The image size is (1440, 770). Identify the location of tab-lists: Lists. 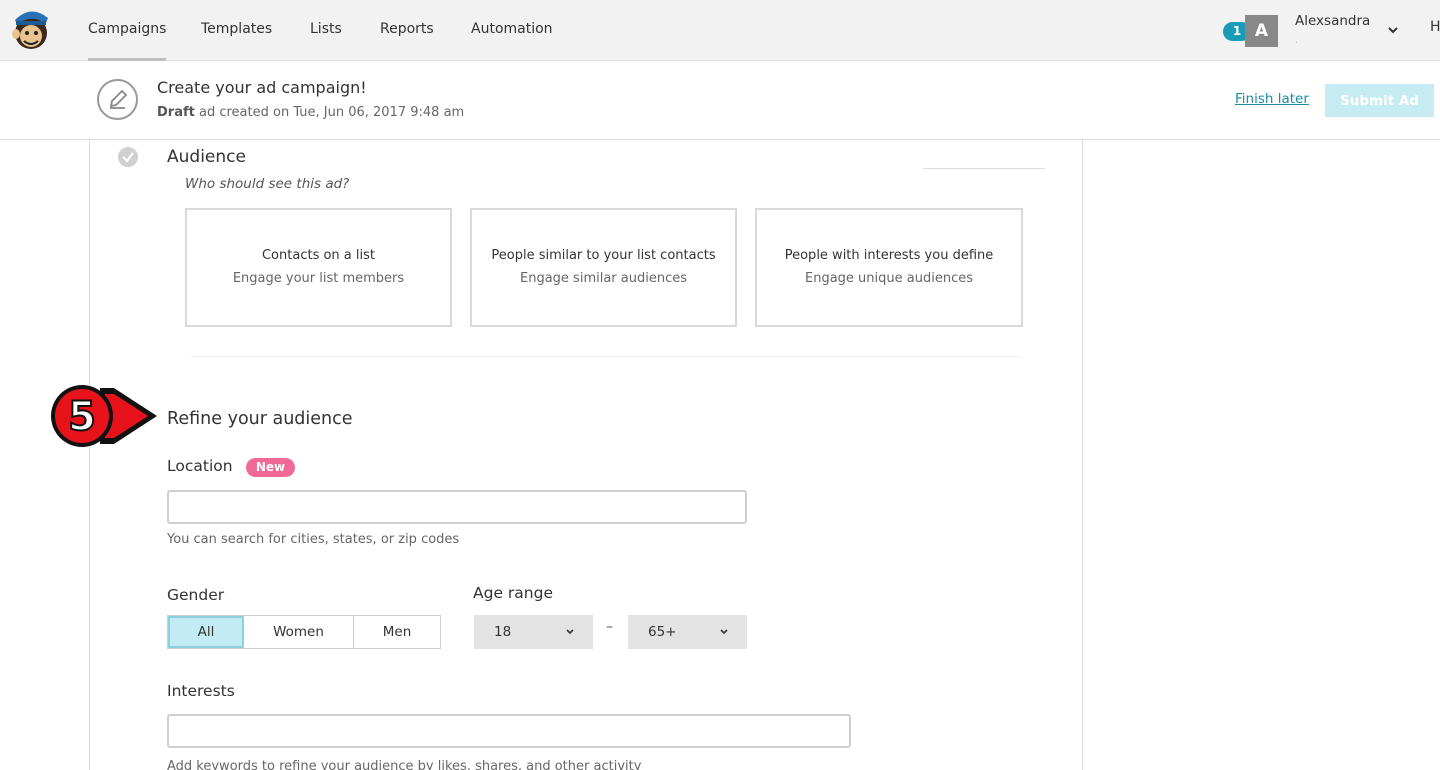
(326, 30).